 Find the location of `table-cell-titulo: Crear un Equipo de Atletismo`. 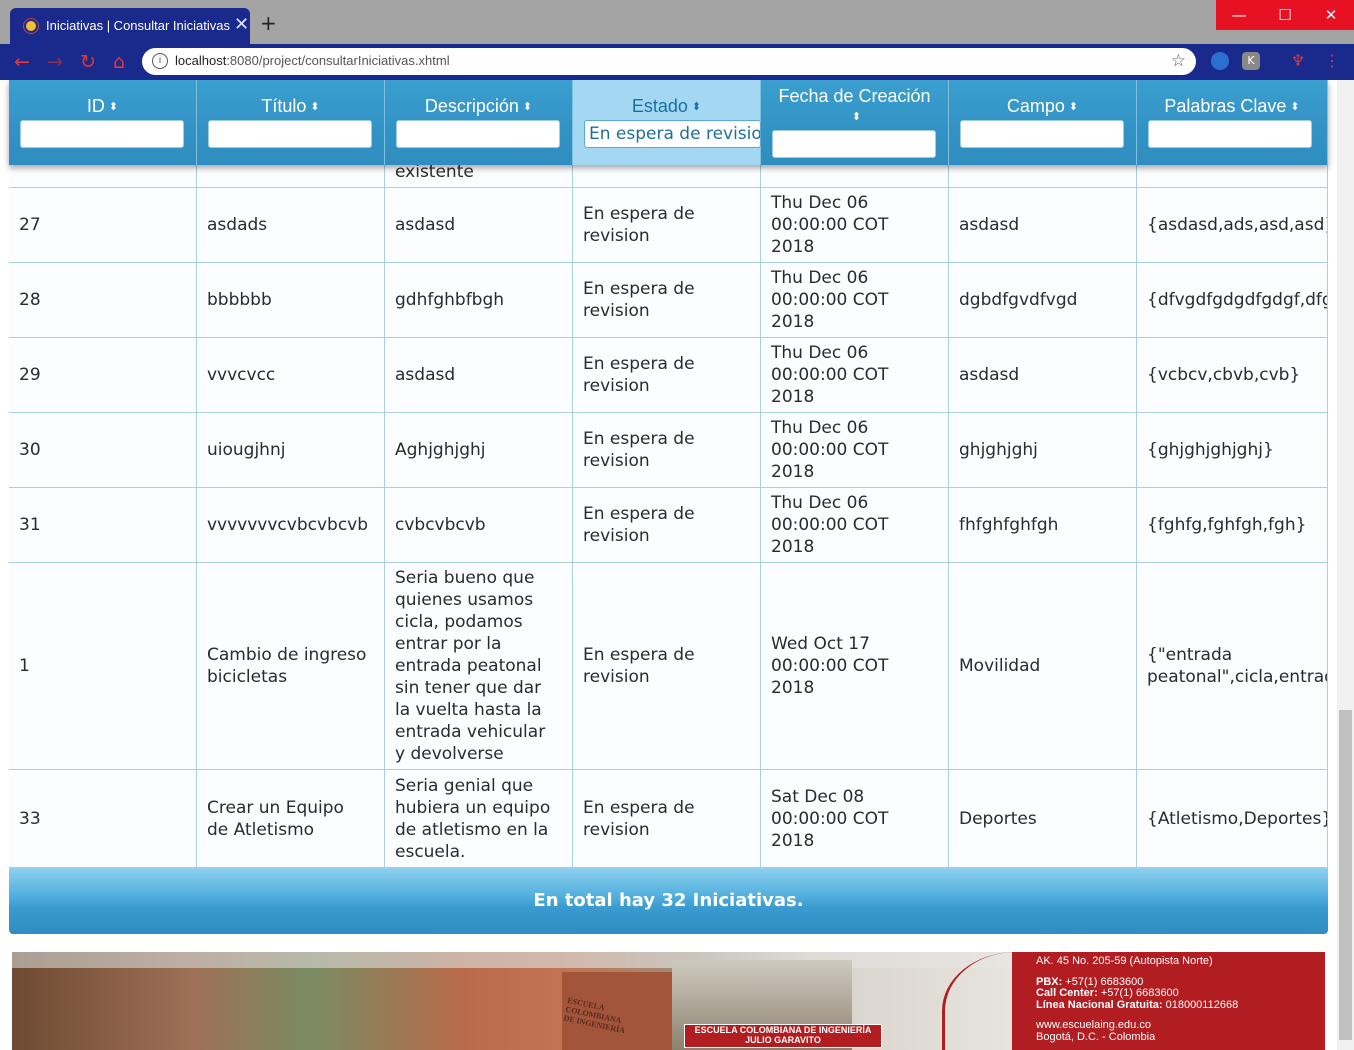

table-cell-titulo: Crear un Equipo de Atletismo is located at coordinates (291, 819).